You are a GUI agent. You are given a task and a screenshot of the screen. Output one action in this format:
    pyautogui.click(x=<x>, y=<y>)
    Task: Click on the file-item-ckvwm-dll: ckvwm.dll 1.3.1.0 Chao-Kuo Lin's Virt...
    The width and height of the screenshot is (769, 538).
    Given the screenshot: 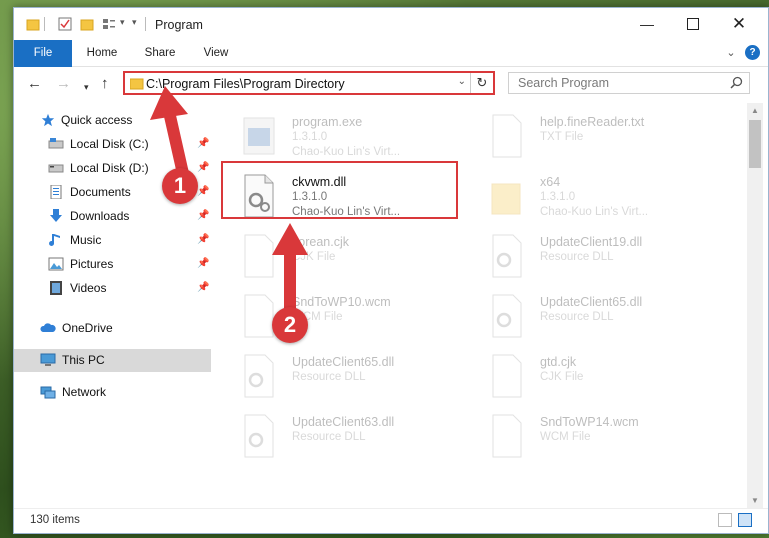 What is the action you would take?
    pyautogui.click(x=354, y=199)
    